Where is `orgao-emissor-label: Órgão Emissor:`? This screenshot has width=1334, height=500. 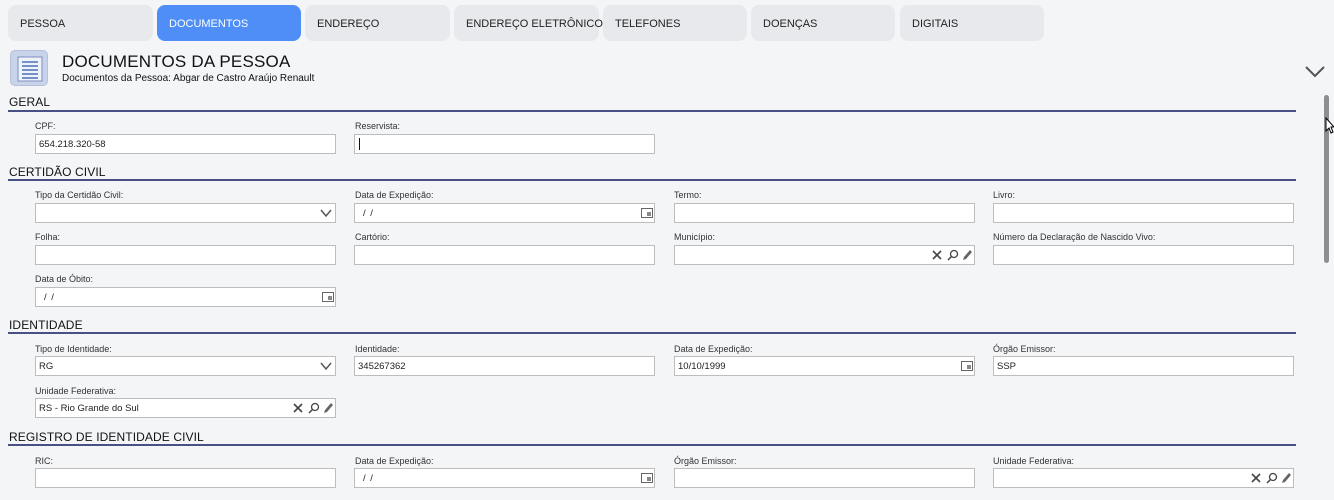
orgao-emissor-label: Órgão Emissor: is located at coordinates (1024, 349).